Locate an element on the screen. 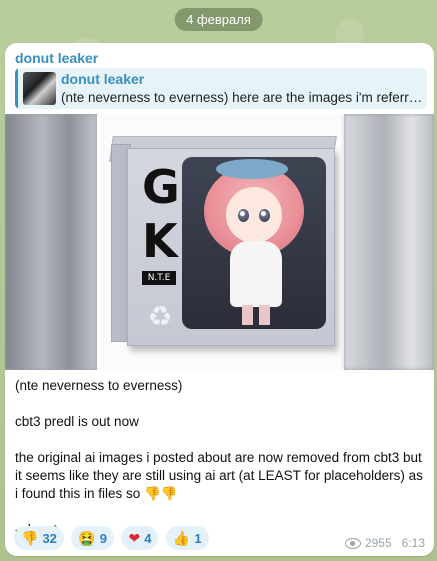 The height and width of the screenshot is (561, 437). reply-accent-bar is located at coordinates (16, 88).